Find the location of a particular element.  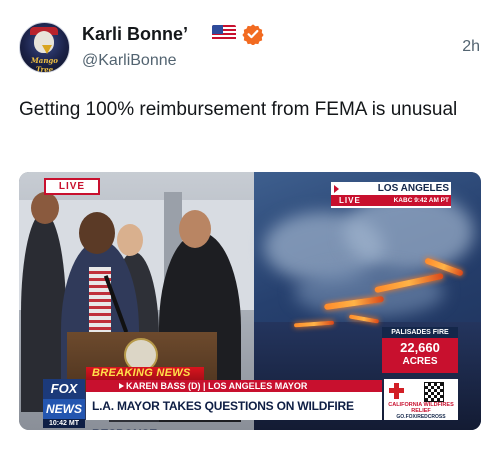

speaker-subline: KAREN BASS (D) | LOS ANGELES MAYOR is located at coordinates (234, 386).